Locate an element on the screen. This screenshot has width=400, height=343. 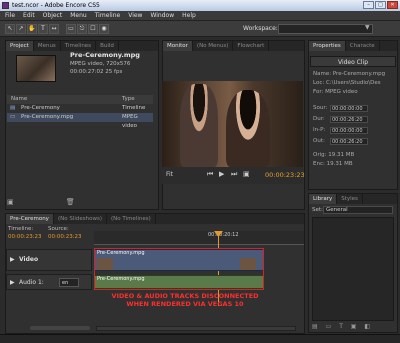
duration-field: 00:00:26:20 is located at coordinates (349, 119).